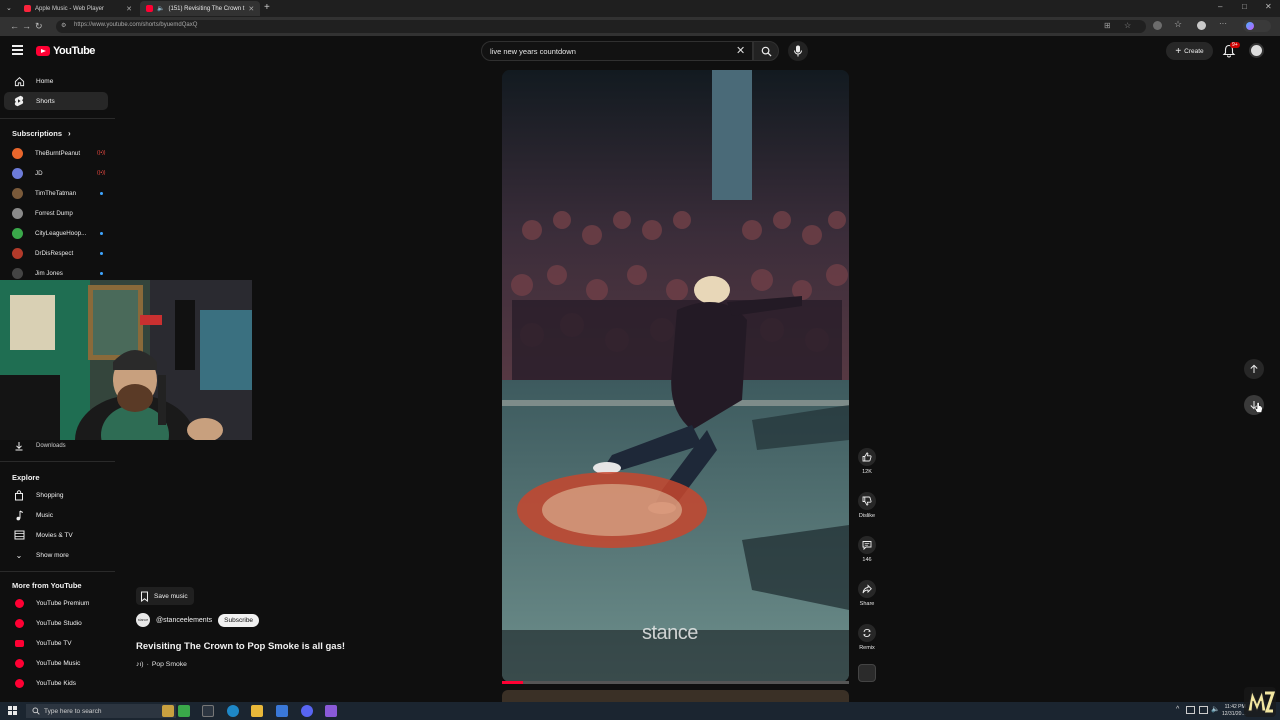 The image size is (1280, 720). What do you see at coordinates (41, 133) in the screenshot?
I see `subscriptions-heading: Subscriptions ›` at bounding box center [41, 133].